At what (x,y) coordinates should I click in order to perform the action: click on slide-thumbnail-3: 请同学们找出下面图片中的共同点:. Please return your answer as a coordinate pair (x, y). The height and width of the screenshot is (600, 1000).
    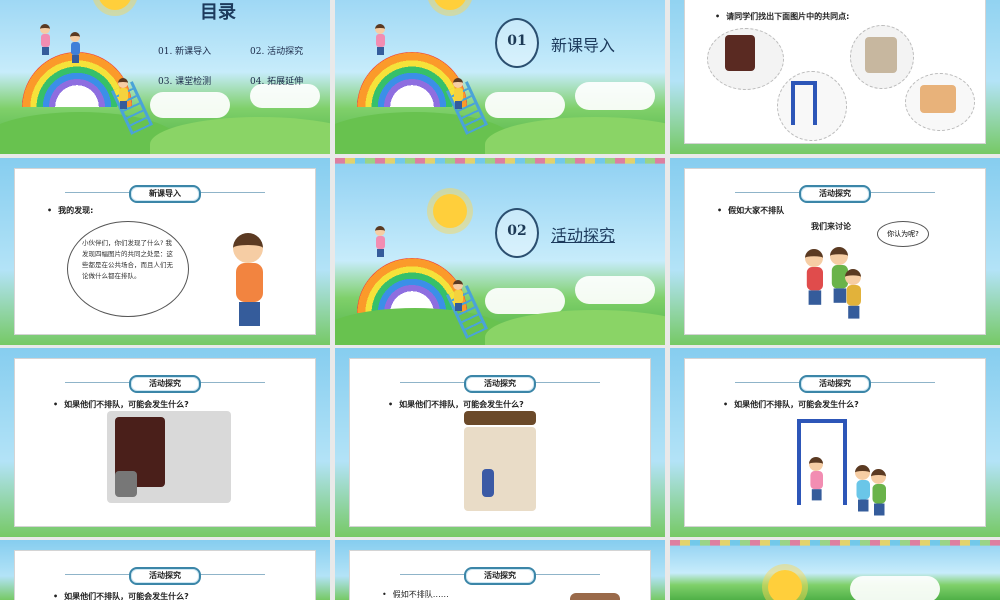
    Looking at the image, I should click on (835, 77).